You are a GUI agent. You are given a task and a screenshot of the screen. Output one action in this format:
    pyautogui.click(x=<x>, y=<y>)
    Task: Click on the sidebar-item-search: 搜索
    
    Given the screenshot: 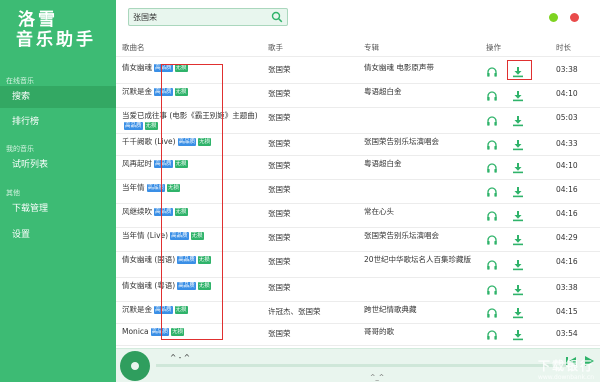 What is the action you would take?
    pyautogui.click(x=58, y=97)
    